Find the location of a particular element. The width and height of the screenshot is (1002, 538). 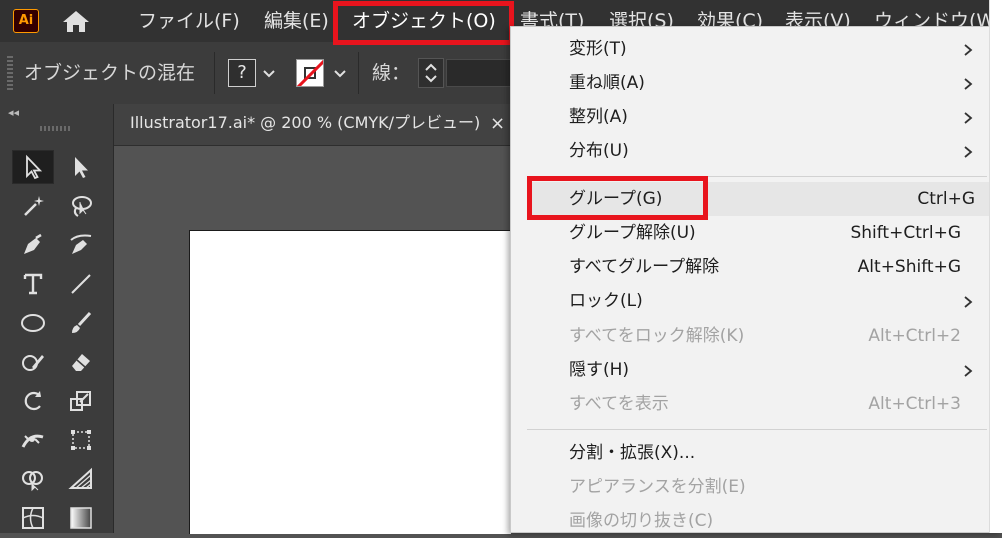

scale-tool-icon is located at coordinates (81, 401).